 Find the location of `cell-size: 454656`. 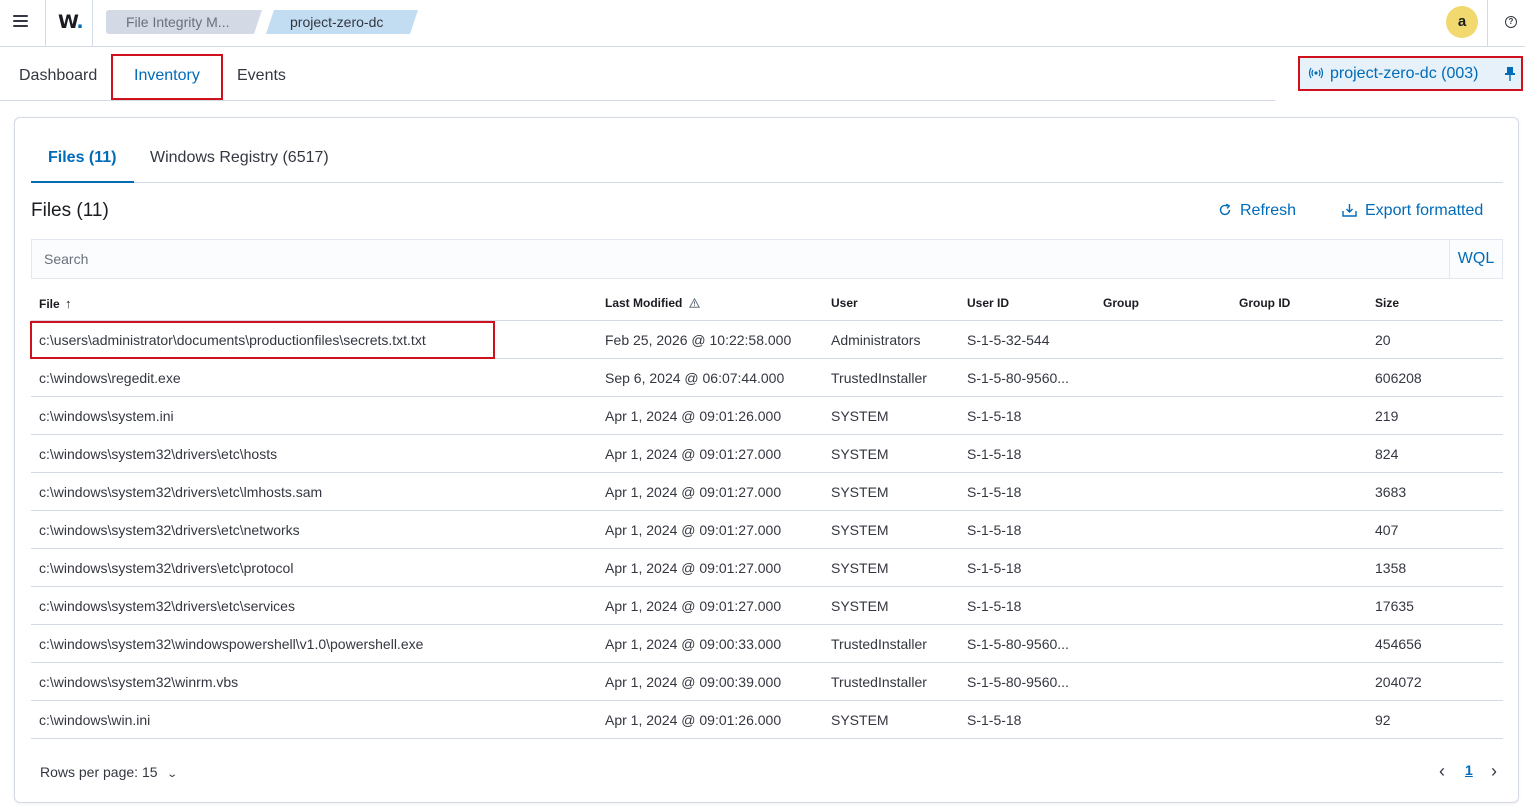

cell-size: 454656 is located at coordinates (1398, 644).